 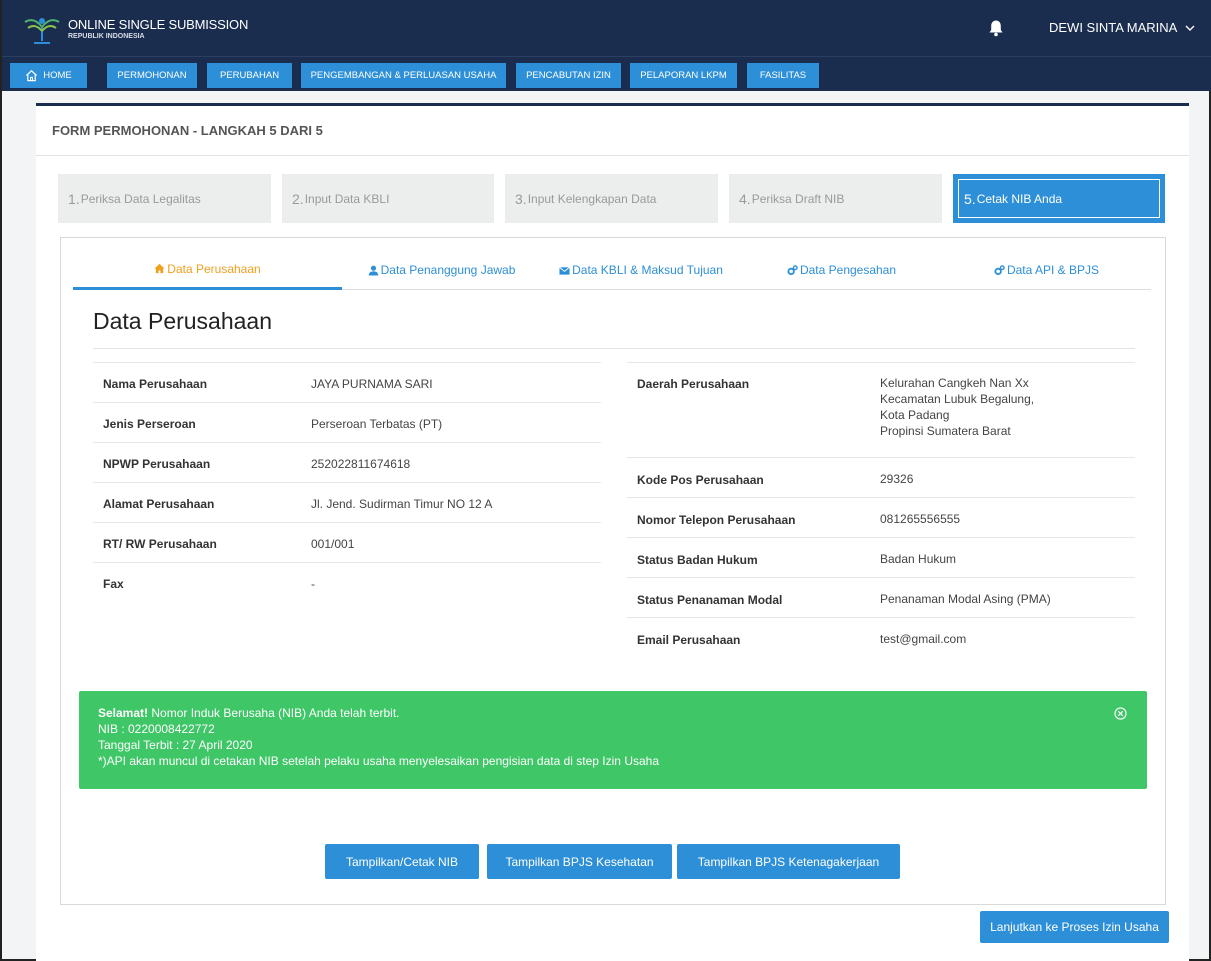 I want to click on button-label: Tampilkan BPJS Ketenagakerjaan, so click(x=788, y=861).